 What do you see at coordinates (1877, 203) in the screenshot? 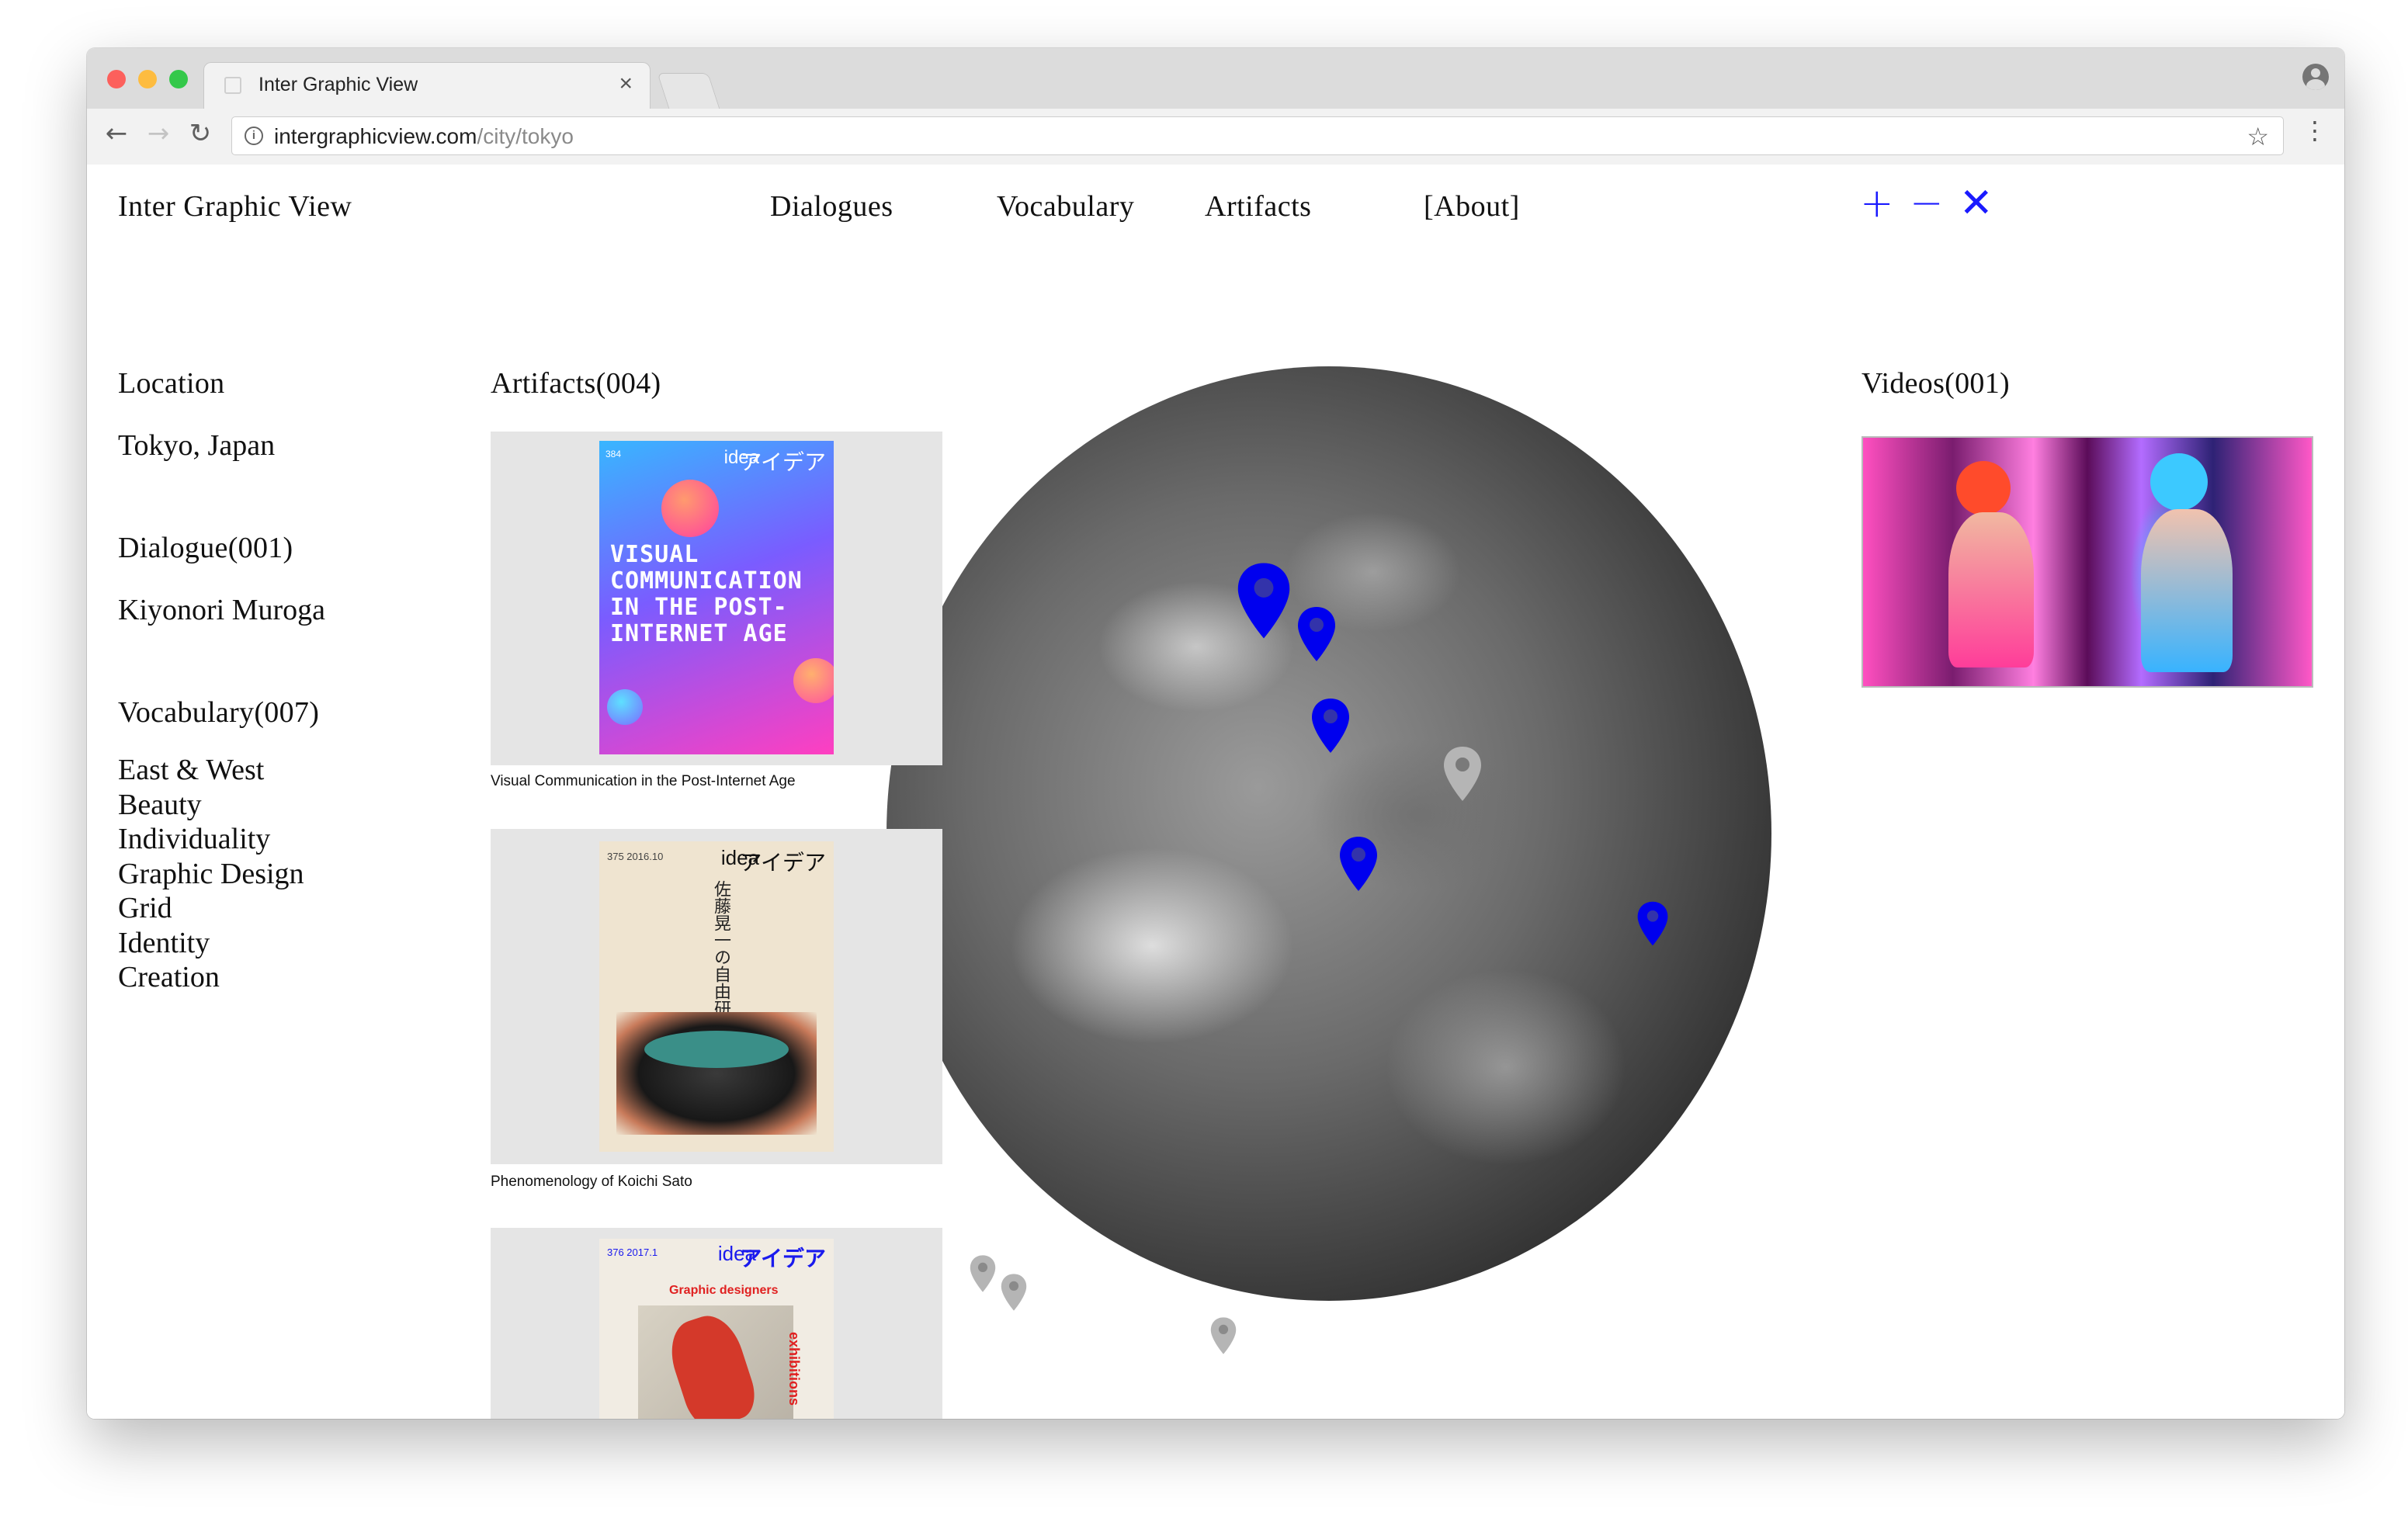
I see `zoom-in-icon: +` at bounding box center [1877, 203].